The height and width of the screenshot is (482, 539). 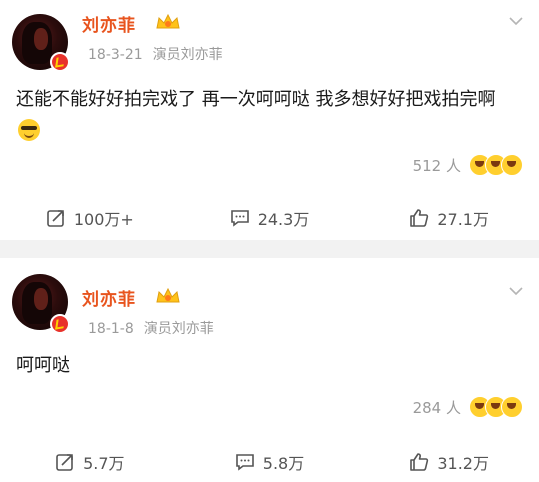 What do you see at coordinates (104, 463) in the screenshot?
I see `repost-count: 5.7万` at bounding box center [104, 463].